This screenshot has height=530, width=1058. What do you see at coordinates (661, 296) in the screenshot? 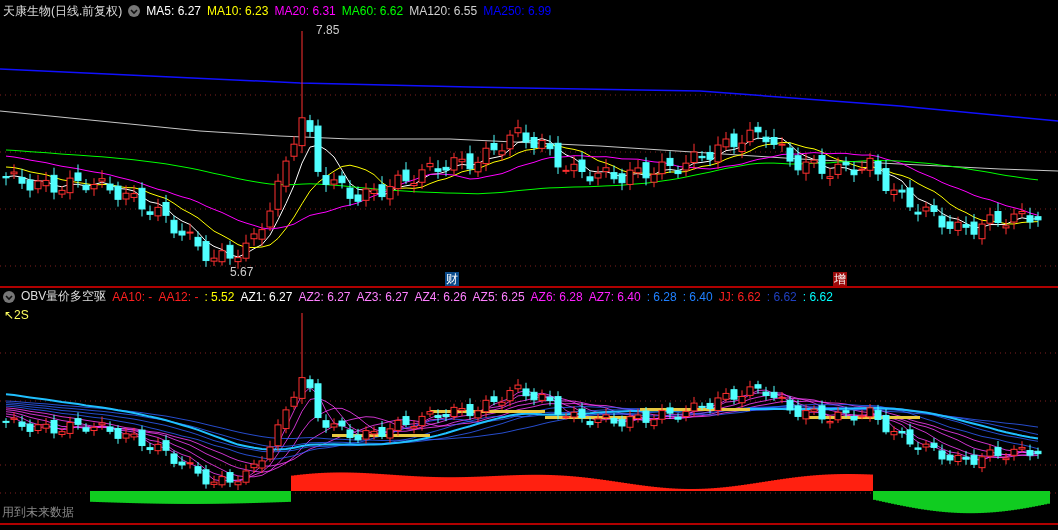
I see `indicator-value: : 6.28` at bounding box center [661, 296].